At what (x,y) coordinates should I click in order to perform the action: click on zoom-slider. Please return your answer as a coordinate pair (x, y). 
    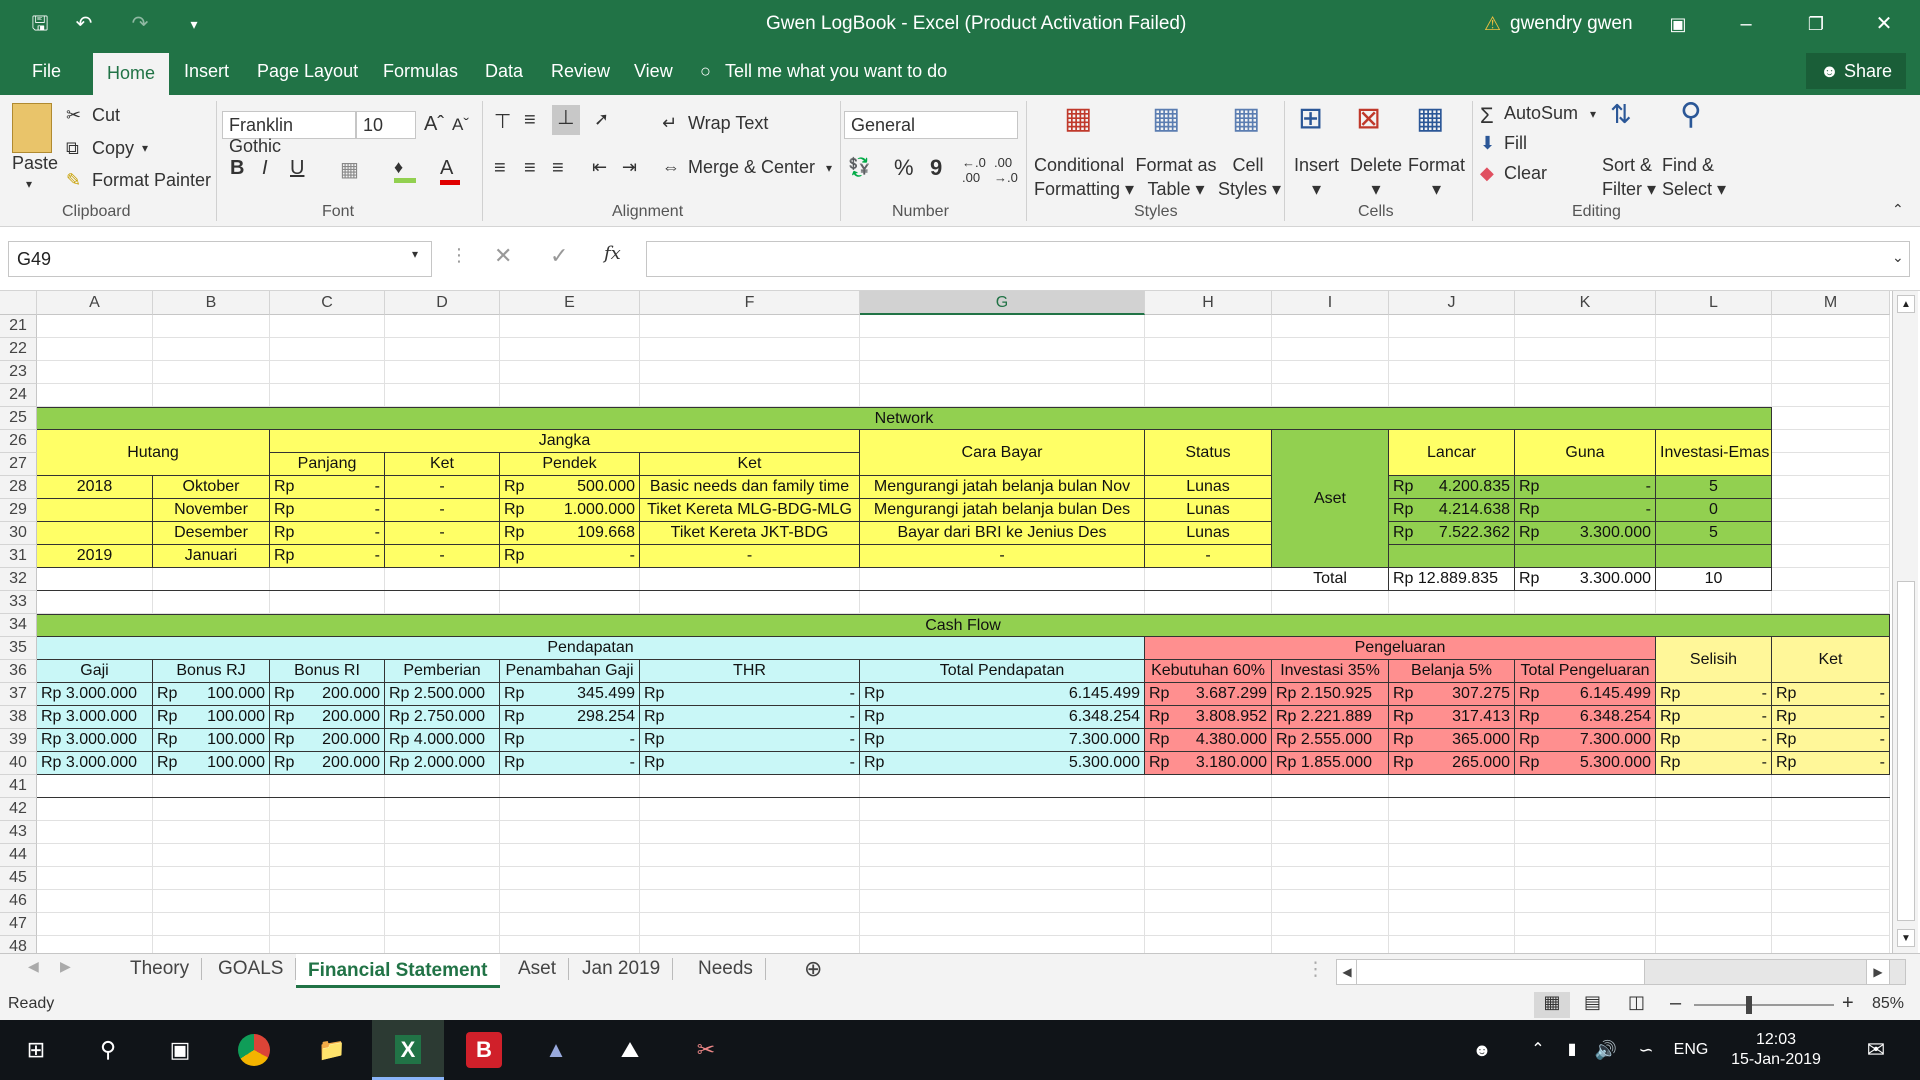
    Looking at the image, I should click on (1764, 1005).